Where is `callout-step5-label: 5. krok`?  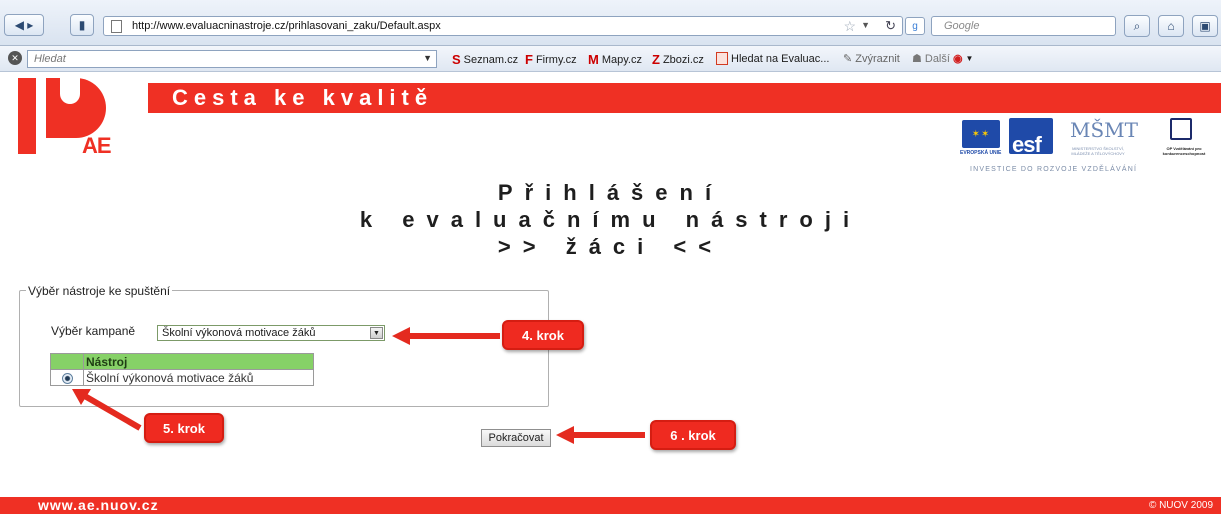 callout-step5-label: 5. krok is located at coordinates (184, 428).